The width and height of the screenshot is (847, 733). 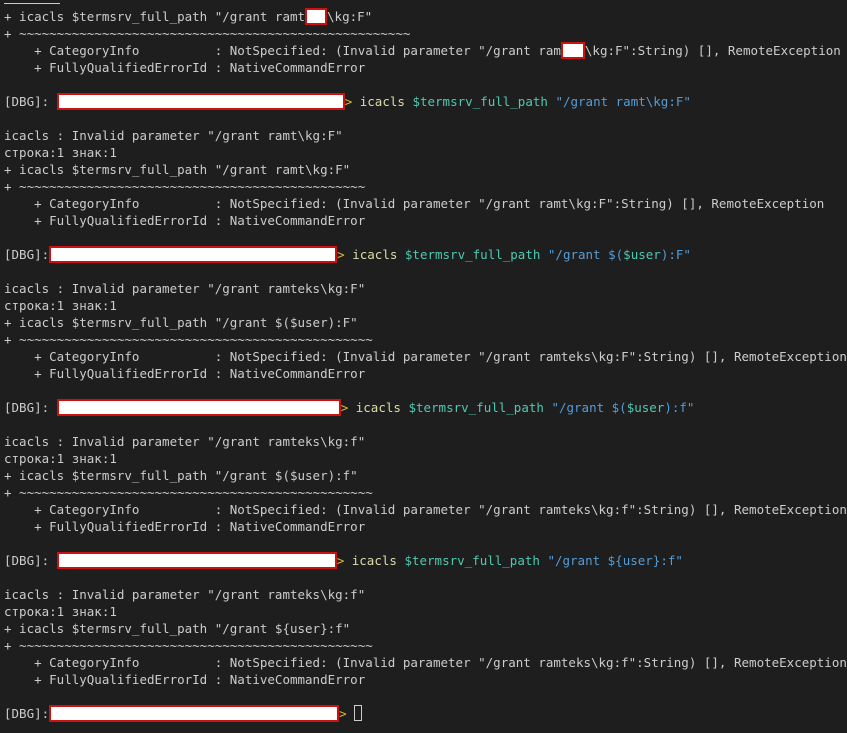 What do you see at coordinates (623, 101) in the screenshot?
I see `command-string: "/grant ramt\kg:F"` at bounding box center [623, 101].